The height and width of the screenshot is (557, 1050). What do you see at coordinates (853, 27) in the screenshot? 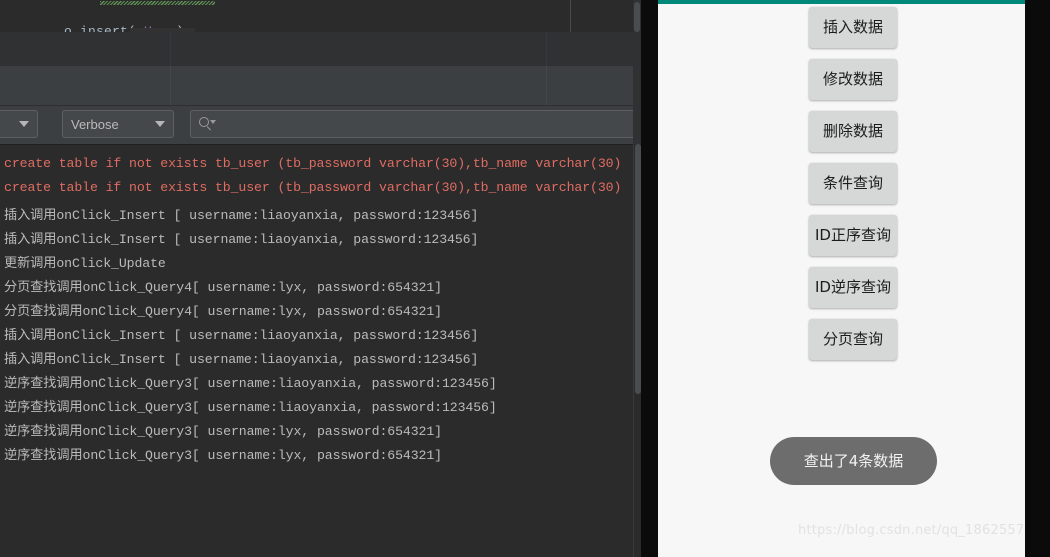
I see `insert-data-button: 插入数据` at bounding box center [853, 27].